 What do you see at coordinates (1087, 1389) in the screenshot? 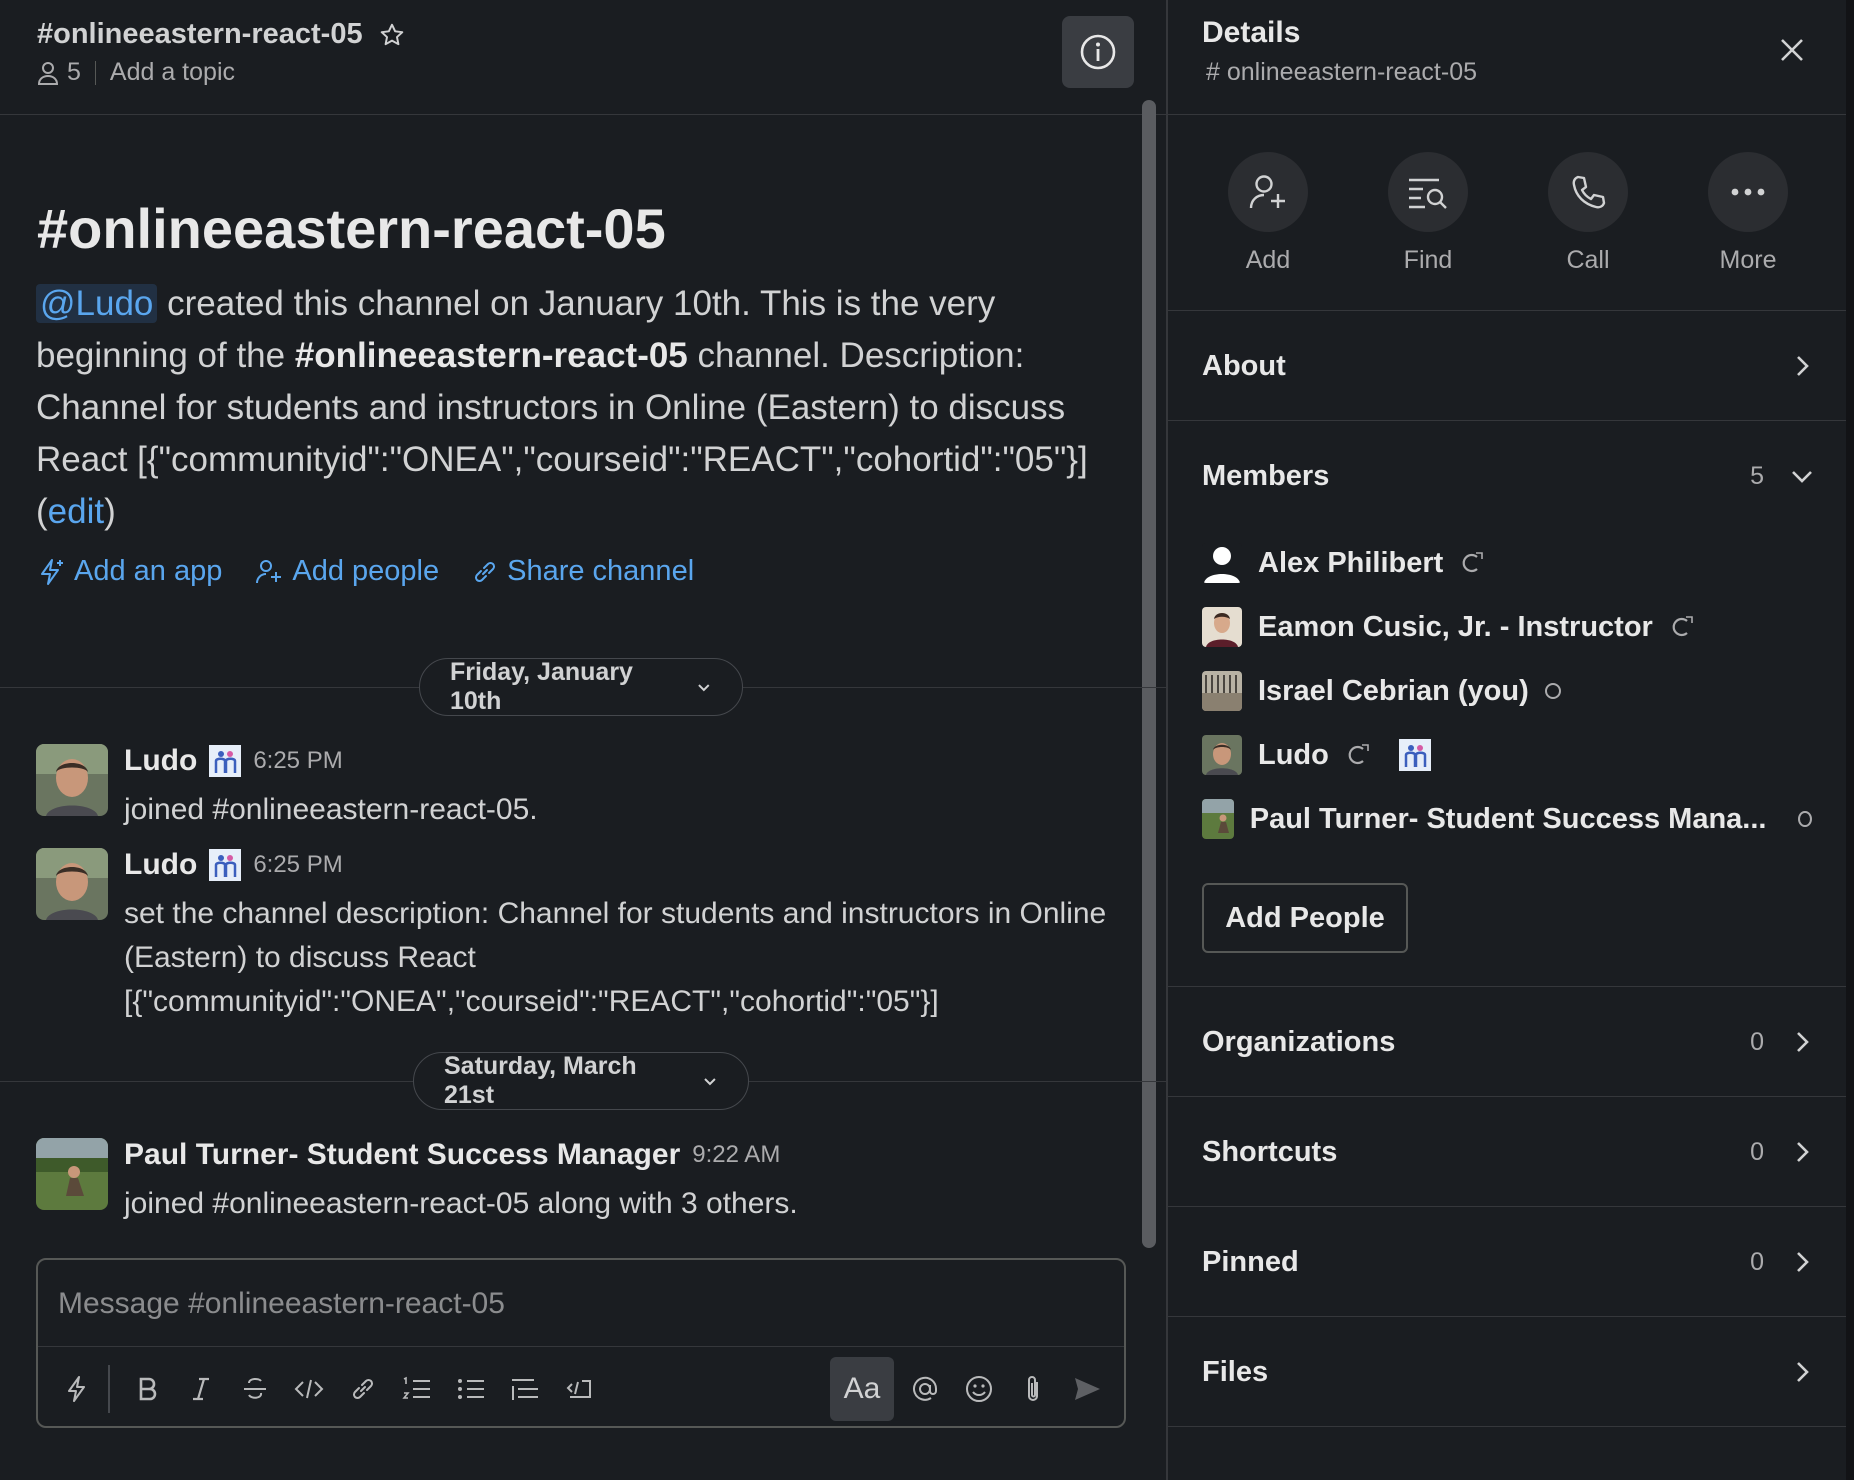
I see `send-button` at bounding box center [1087, 1389].